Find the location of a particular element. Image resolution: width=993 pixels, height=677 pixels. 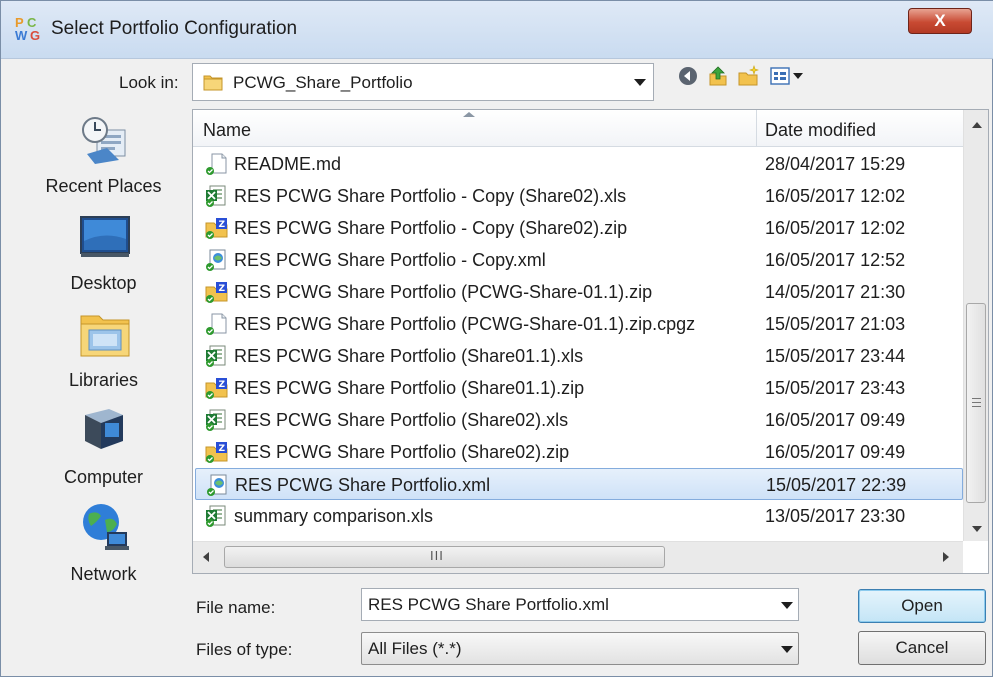

file-date: 15/05/2017 22:39 is located at coordinates (836, 485).